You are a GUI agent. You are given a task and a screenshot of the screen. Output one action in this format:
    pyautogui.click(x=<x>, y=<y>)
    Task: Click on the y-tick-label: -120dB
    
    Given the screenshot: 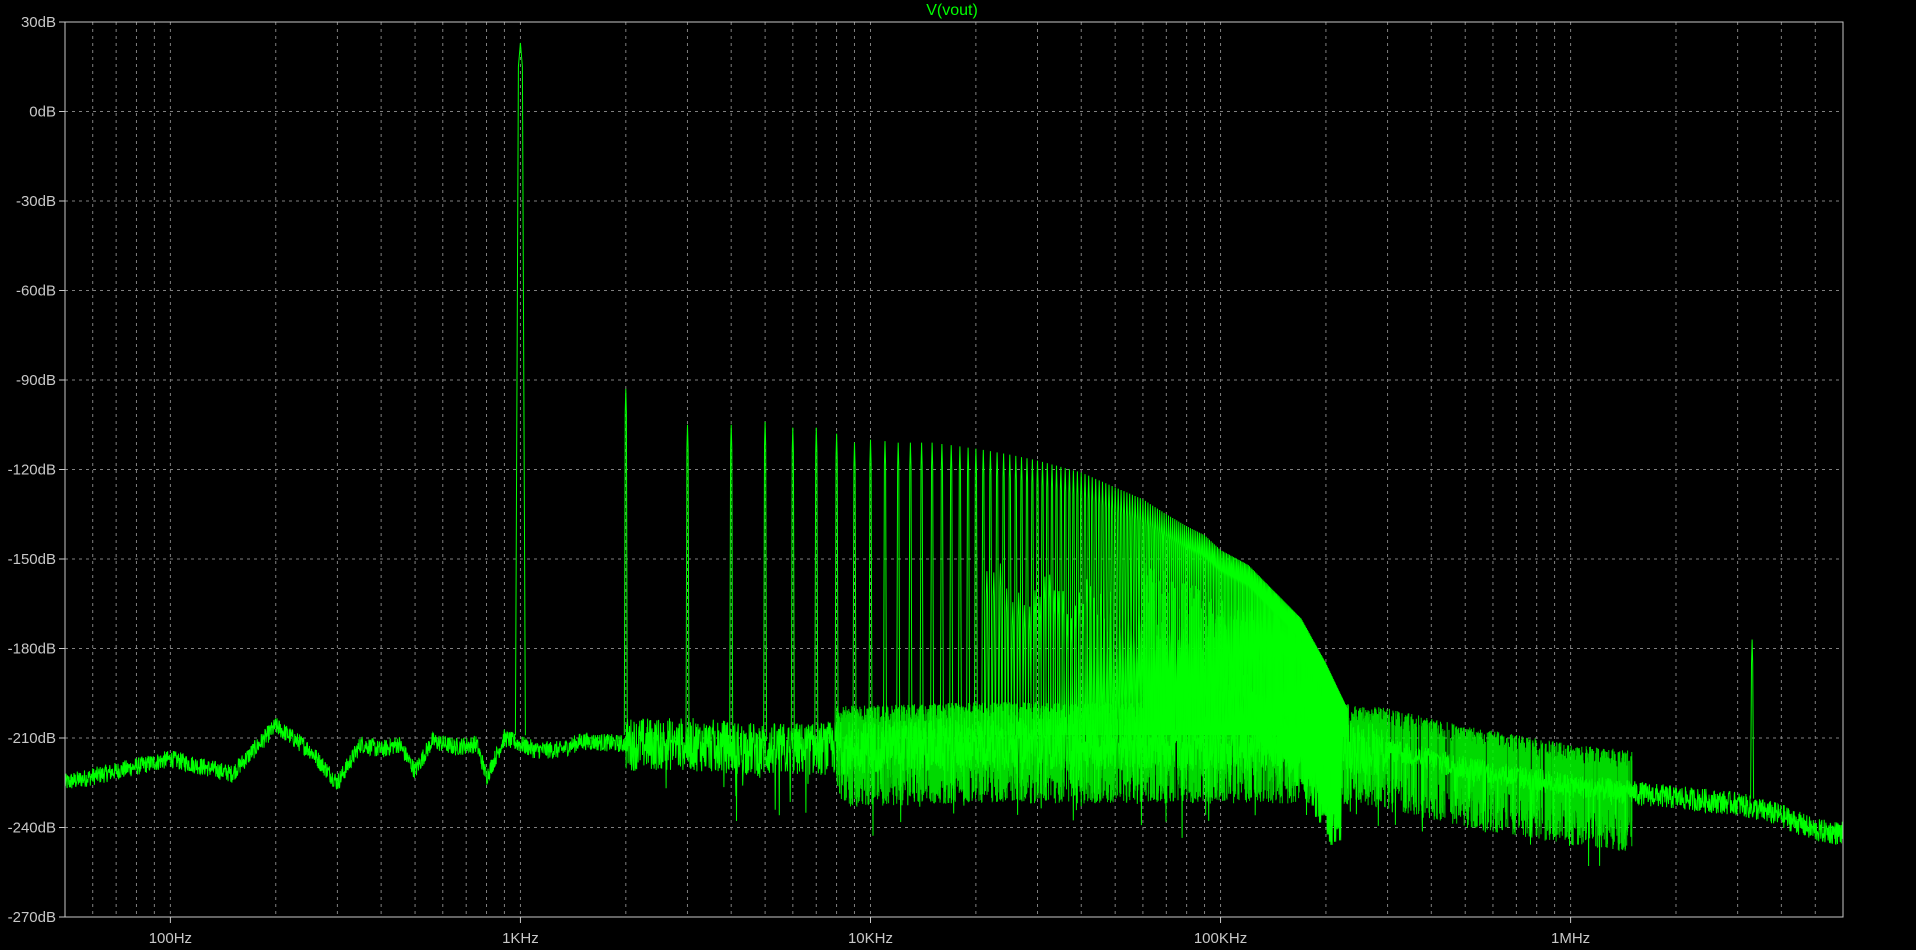 What is the action you would take?
    pyautogui.click(x=32, y=470)
    